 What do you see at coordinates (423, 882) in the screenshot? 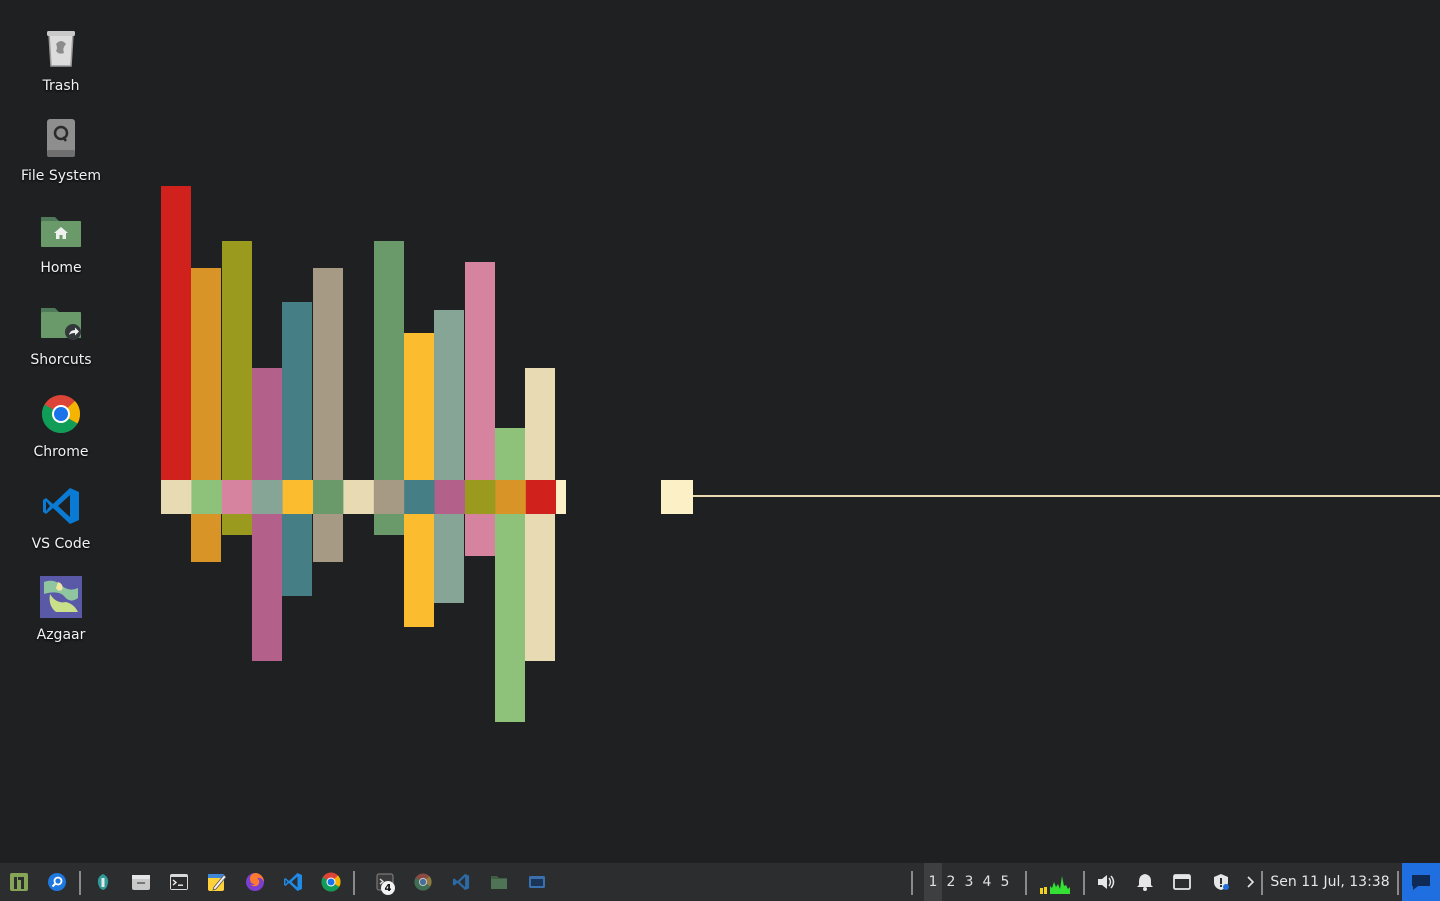
I see `chrome-task-icon` at bounding box center [423, 882].